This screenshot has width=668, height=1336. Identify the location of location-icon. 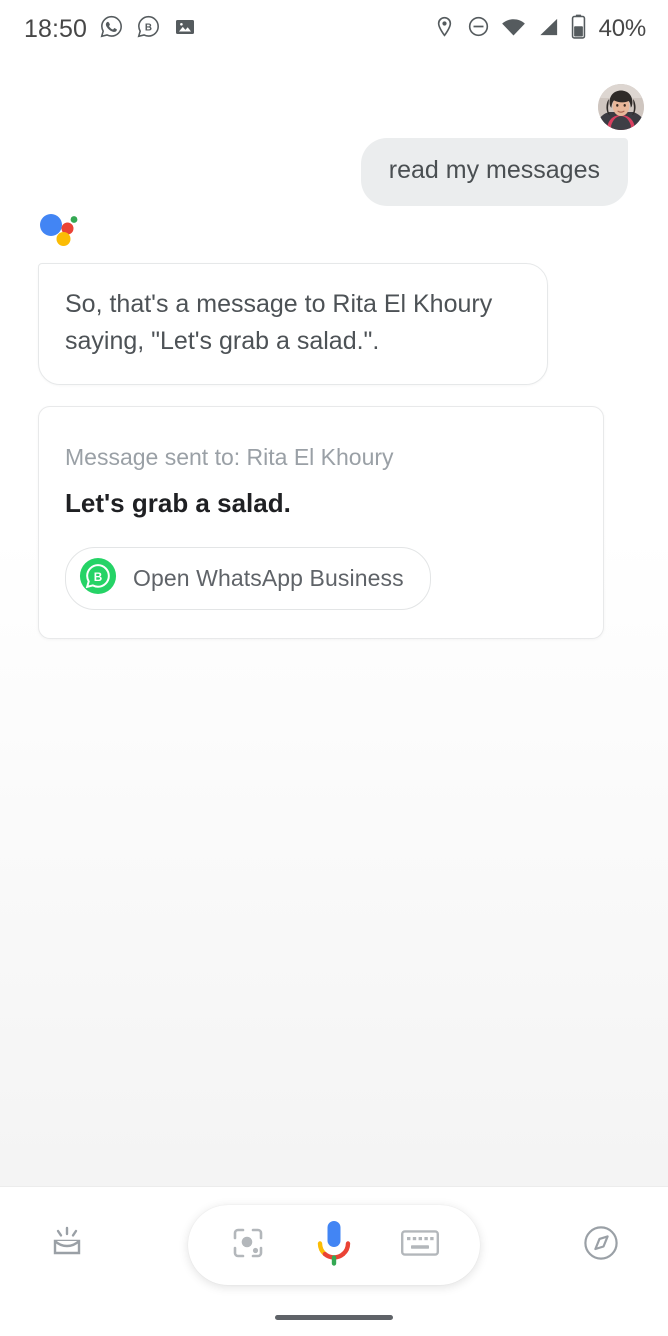
(444, 29).